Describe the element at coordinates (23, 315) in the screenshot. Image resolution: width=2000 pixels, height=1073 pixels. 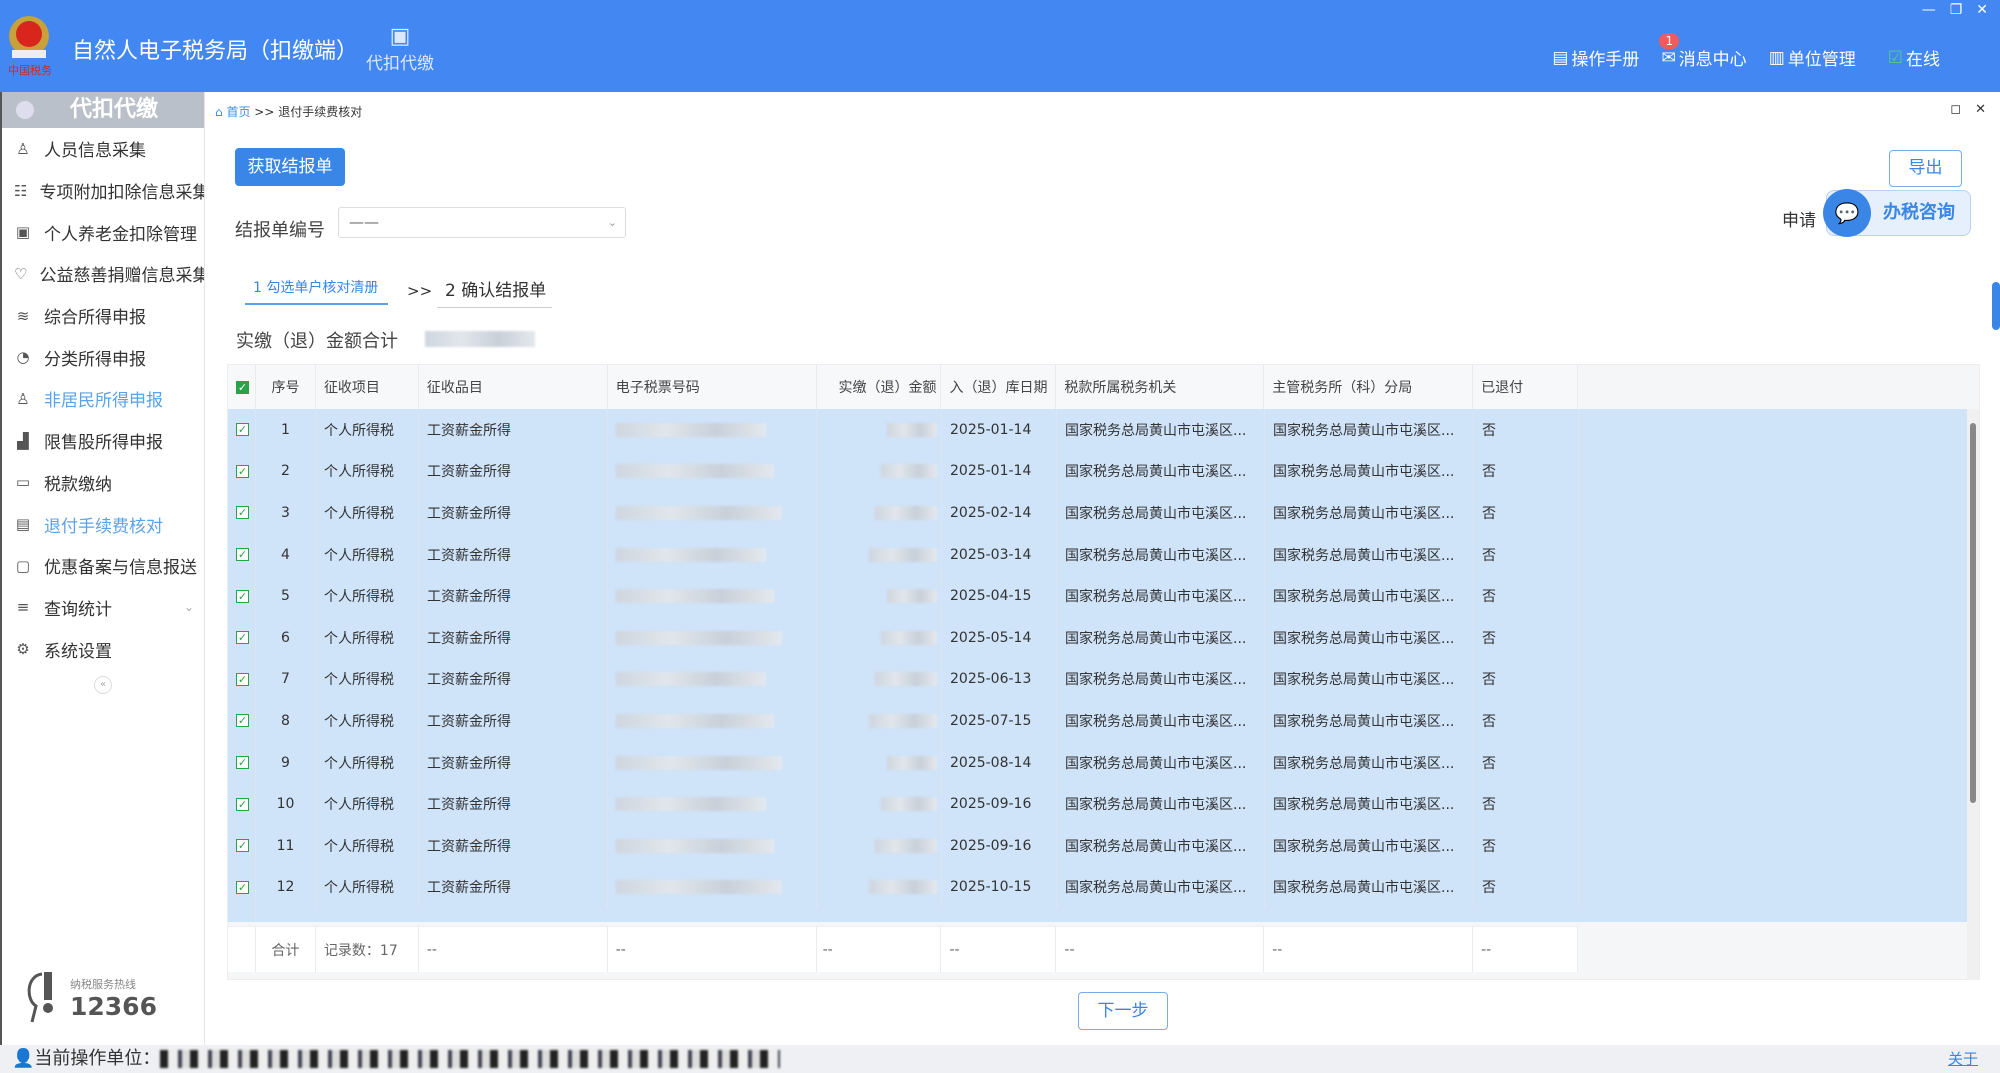
I see `layers-icon: ≋` at that location.